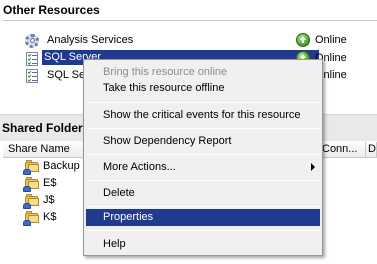 Image resolution: width=377 pixels, height=264 pixels. Describe the element at coordinates (50, 217) in the screenshot. I see `folder-name: K$` at that location.